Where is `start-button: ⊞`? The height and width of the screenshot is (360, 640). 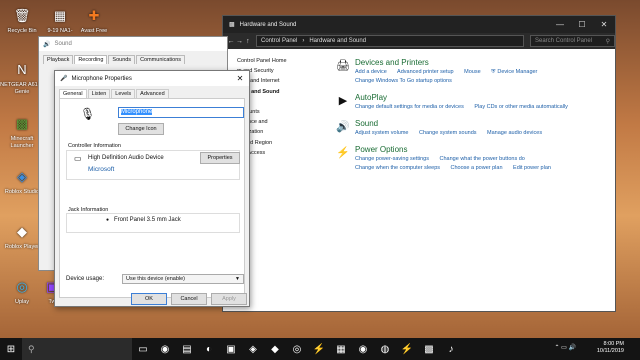 start-button: ⊞ is located at coordinates (11, 349).